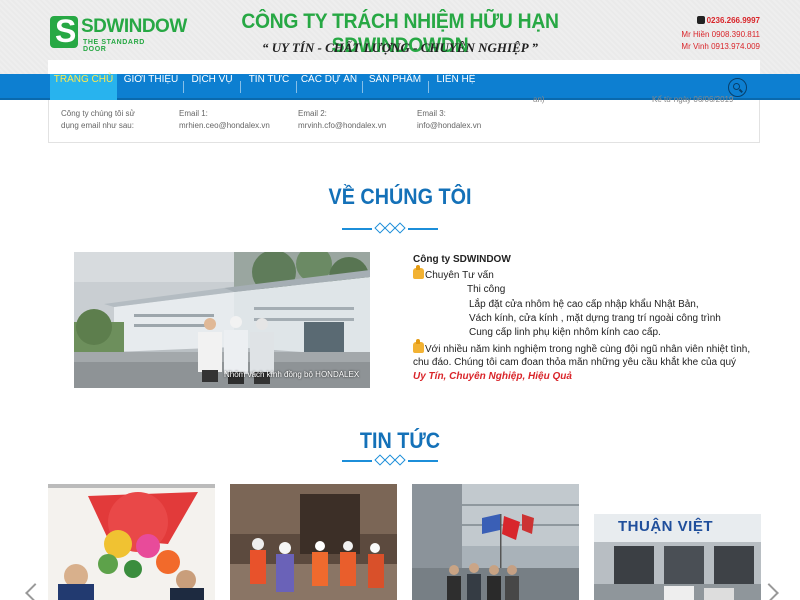  Describe the element at coordinates (400, 47) in the screenshot. I see `company-slogan: “ UY TÍN - CHẤT LƯỢNG - CHUYÊN NGHIỆP ”` at that location.